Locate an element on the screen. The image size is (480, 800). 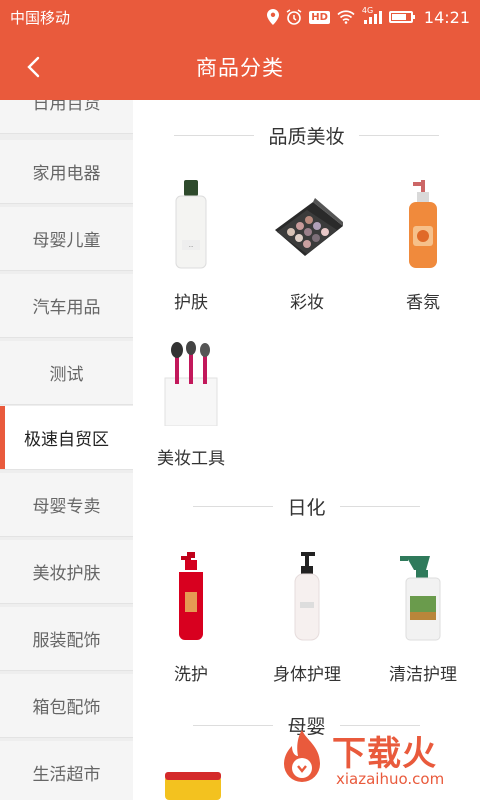
product-label: 洗护 is located at coordinates (191, 675).